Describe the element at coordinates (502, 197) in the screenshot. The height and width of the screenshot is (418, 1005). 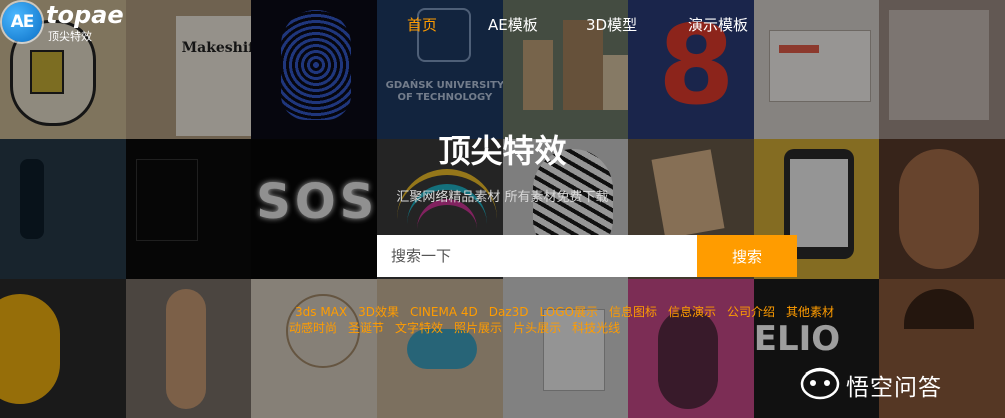
I see `hero-subtitle: 汇聚网络精品素材 所有素材免费下载` at that location.